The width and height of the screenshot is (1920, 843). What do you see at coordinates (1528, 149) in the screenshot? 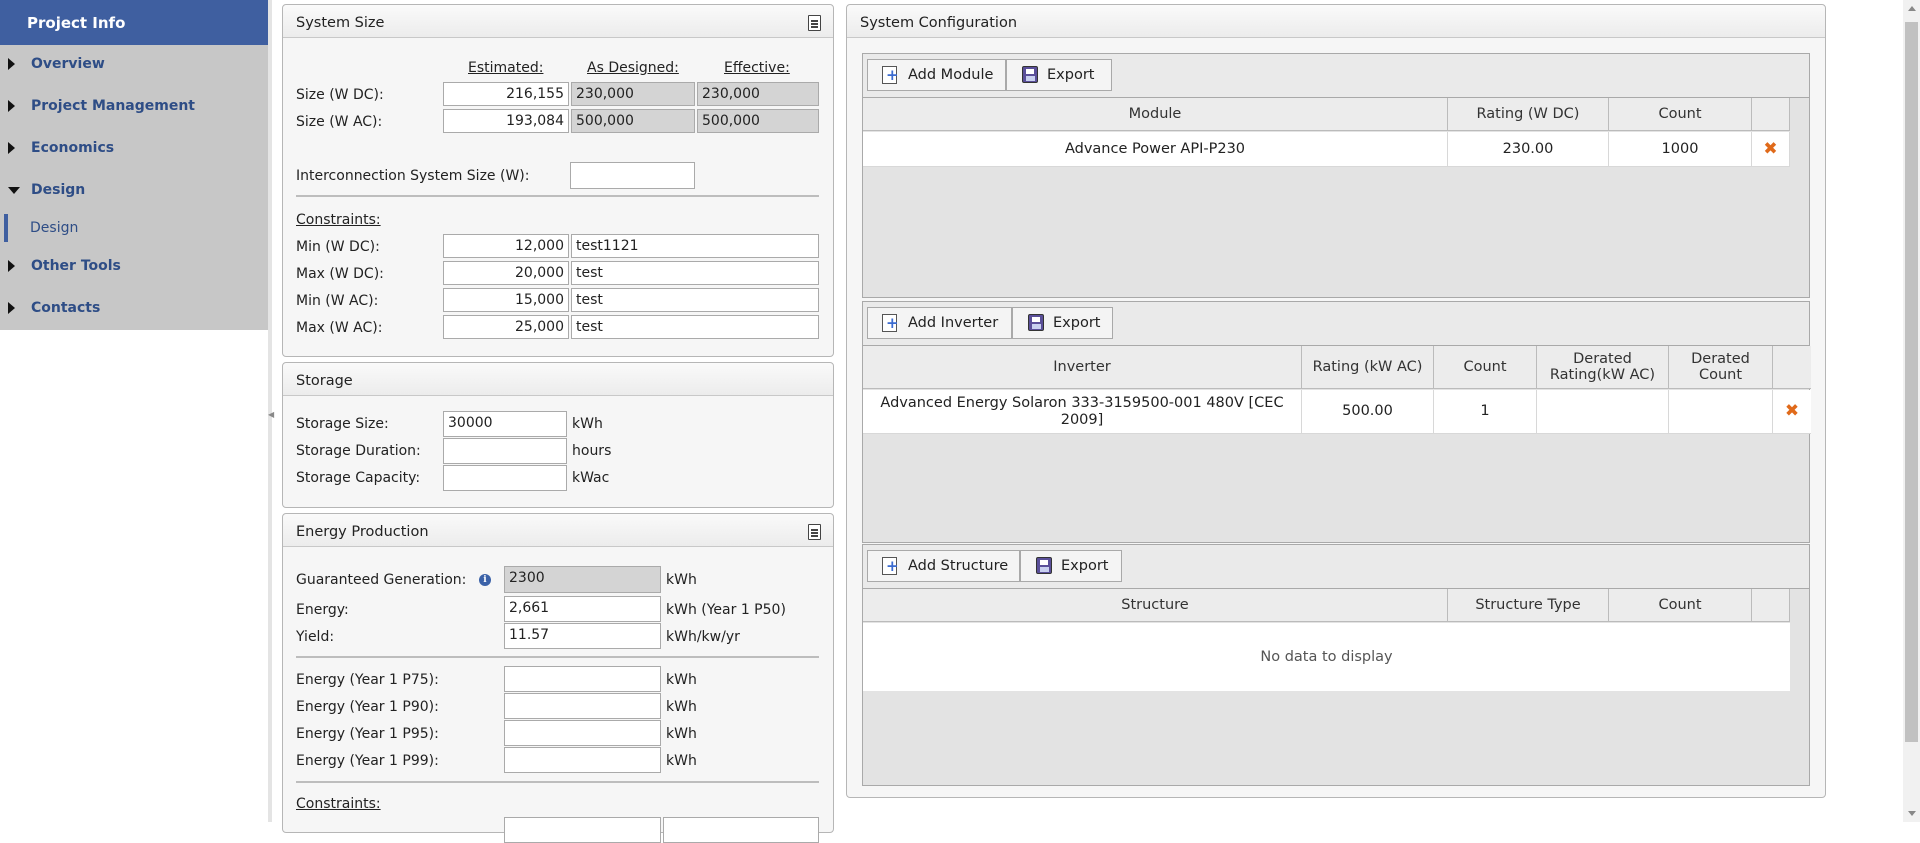
I see `module-rating: 230.00` at bounding box center [1528, 149].